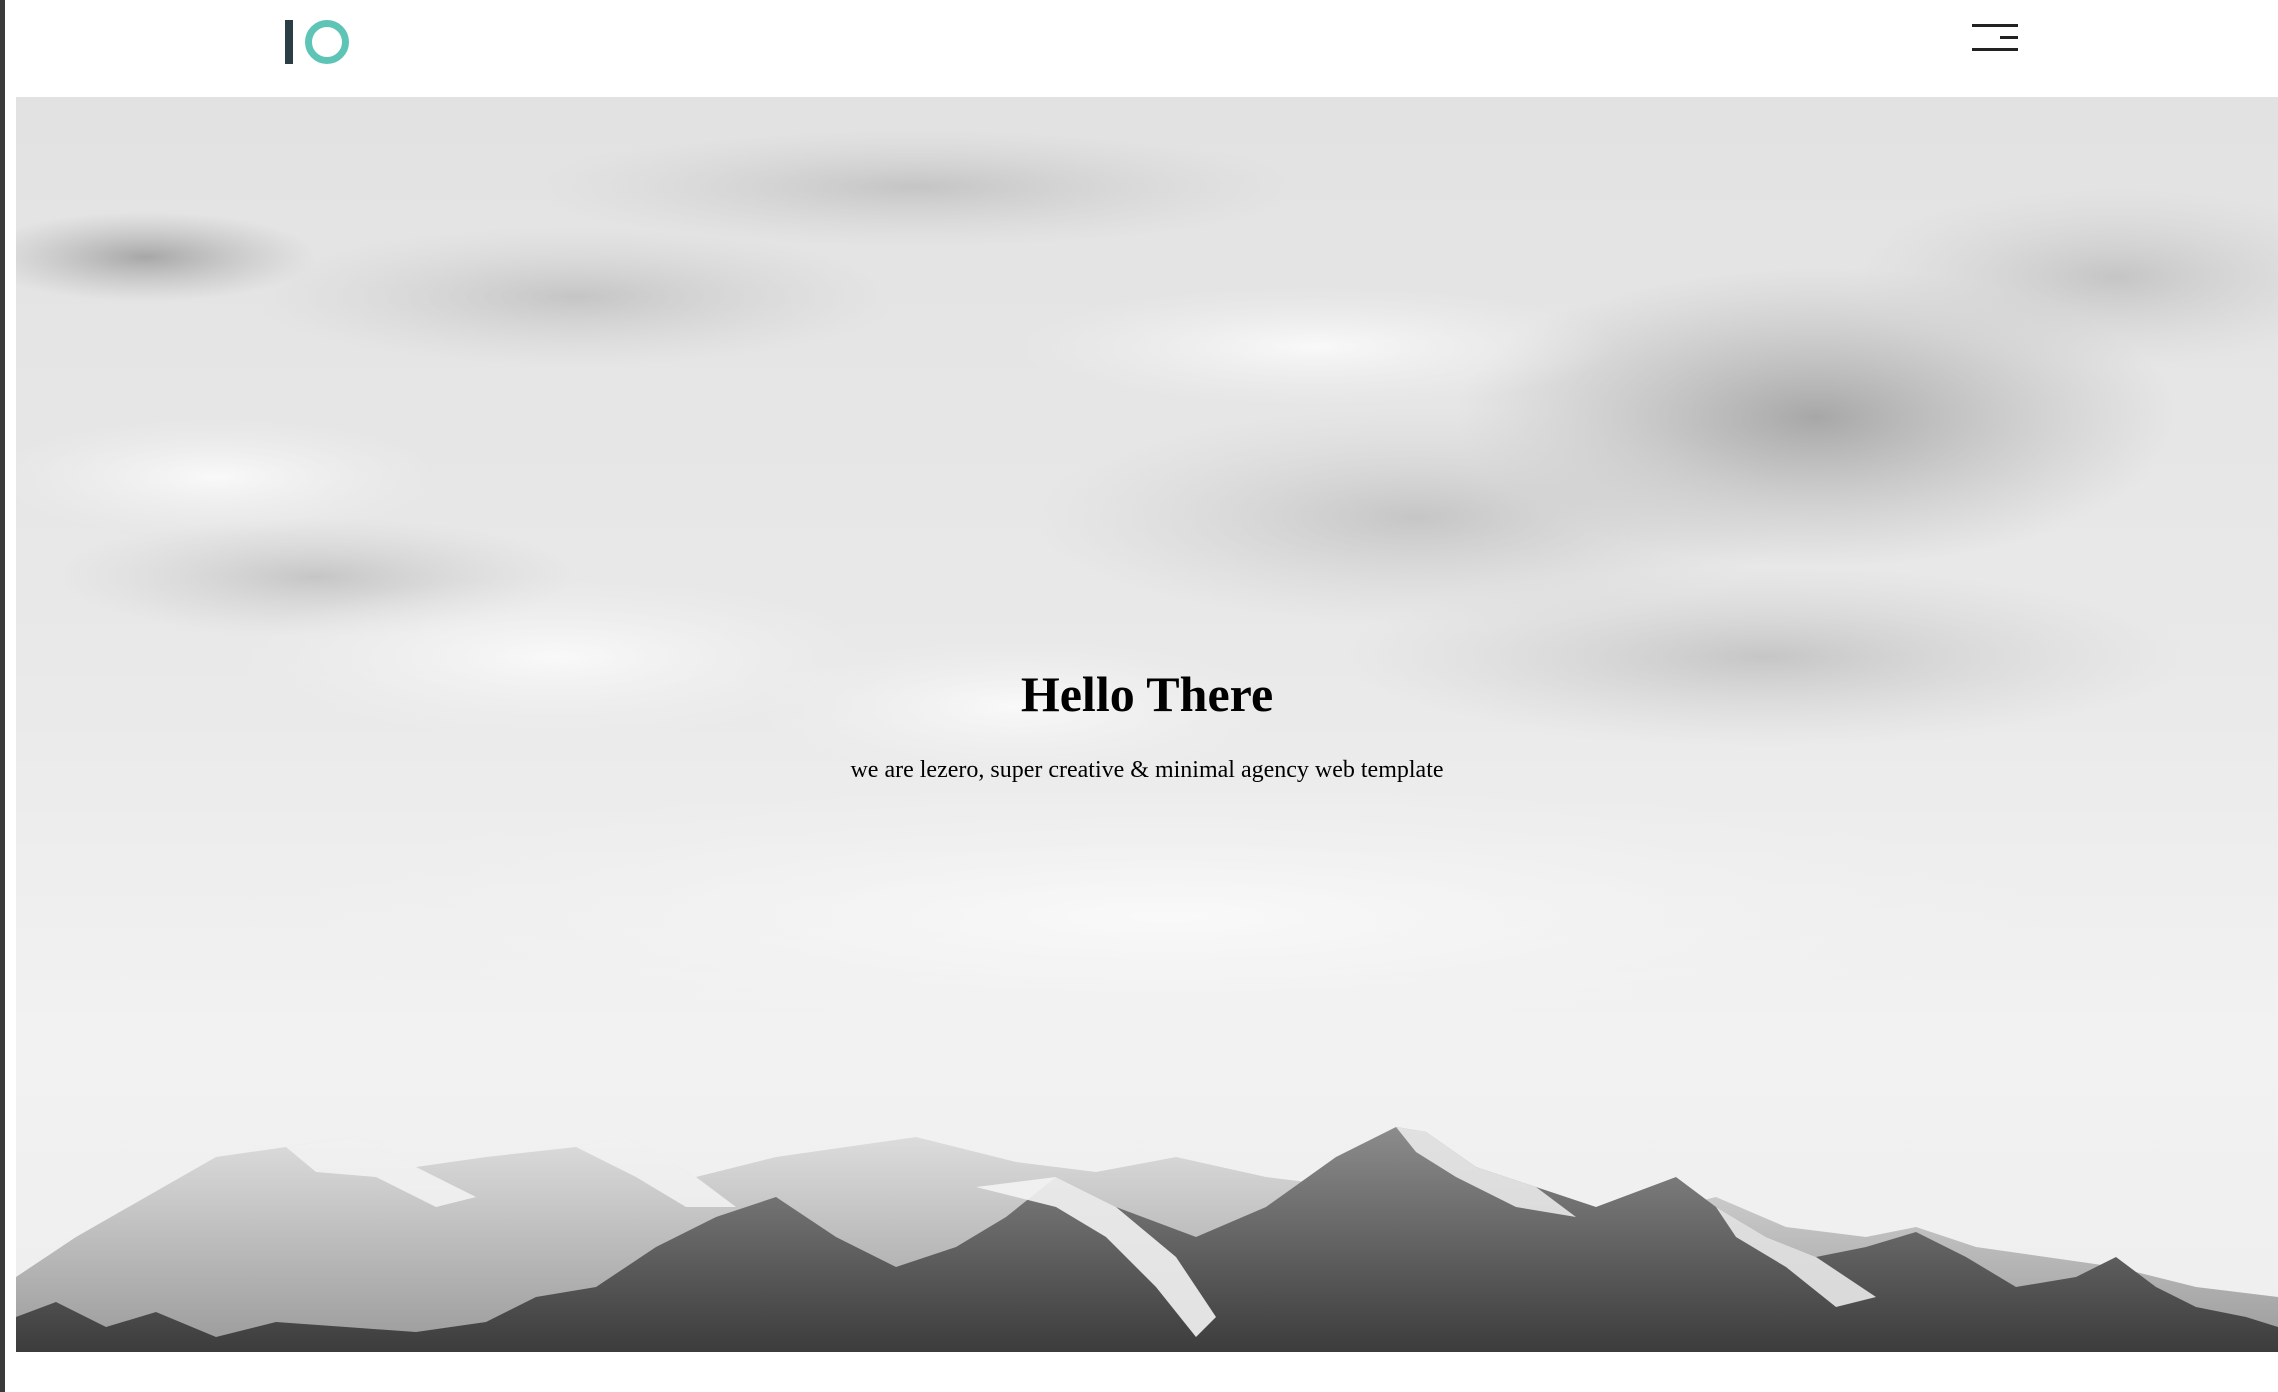  Describe the element at coordinates (1995, 38) in the screenshot. I see `hamburger-menu-icon` at that location.